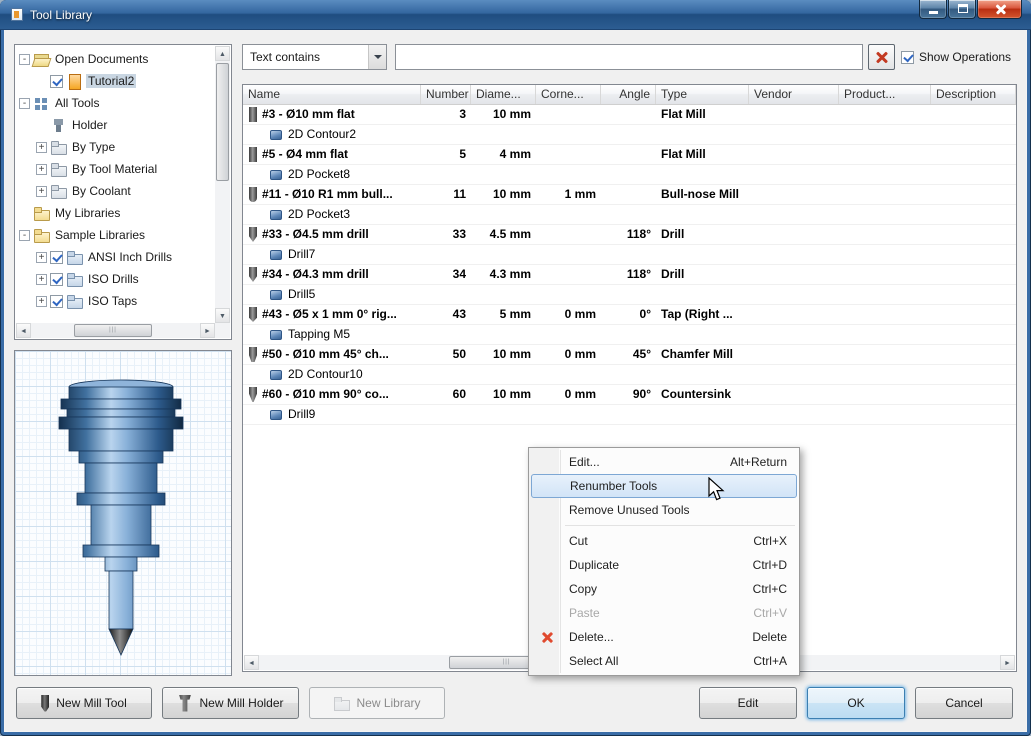 This screenshot has height=736, width=1031. I want to click on operation-row: Tapping M5, so click(629, 335).